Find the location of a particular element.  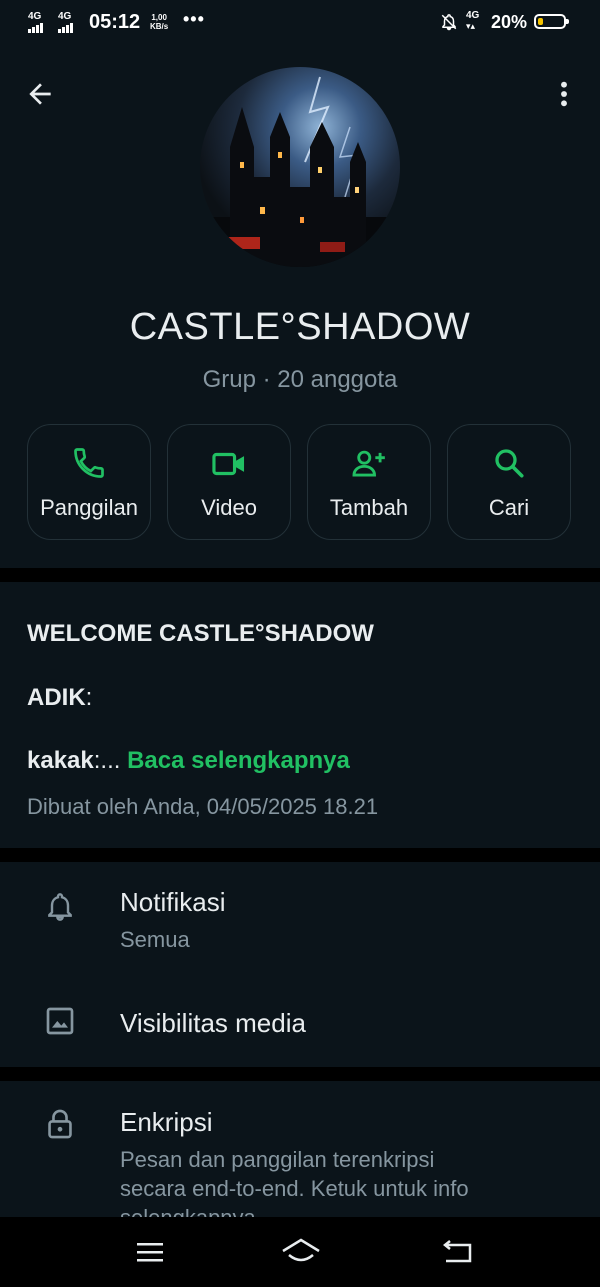

clock: 05:12 is located at coordinates (115, 22).